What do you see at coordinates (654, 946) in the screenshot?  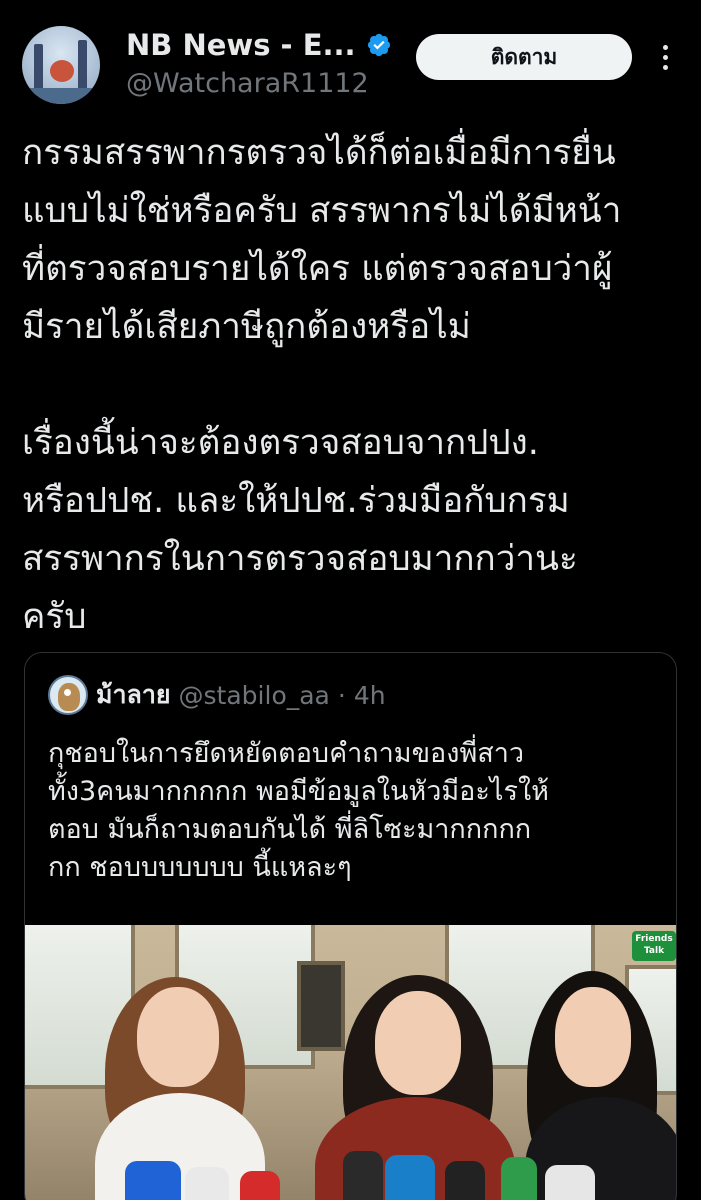 I see `channel-logo-badge: Friends Talk` at bounding box center [654, 946].